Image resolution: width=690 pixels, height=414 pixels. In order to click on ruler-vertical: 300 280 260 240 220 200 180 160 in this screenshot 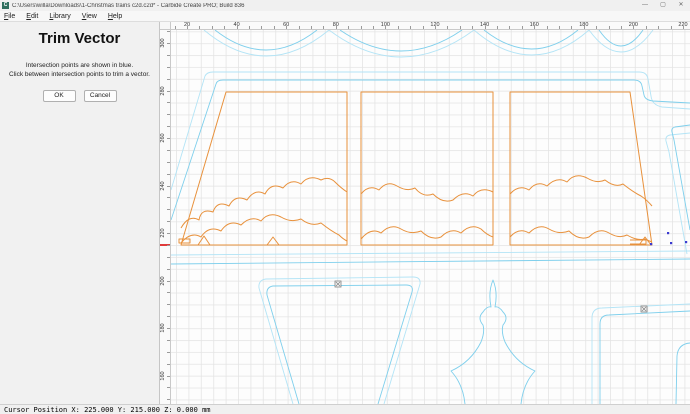, I will do `click(165, 217)`.